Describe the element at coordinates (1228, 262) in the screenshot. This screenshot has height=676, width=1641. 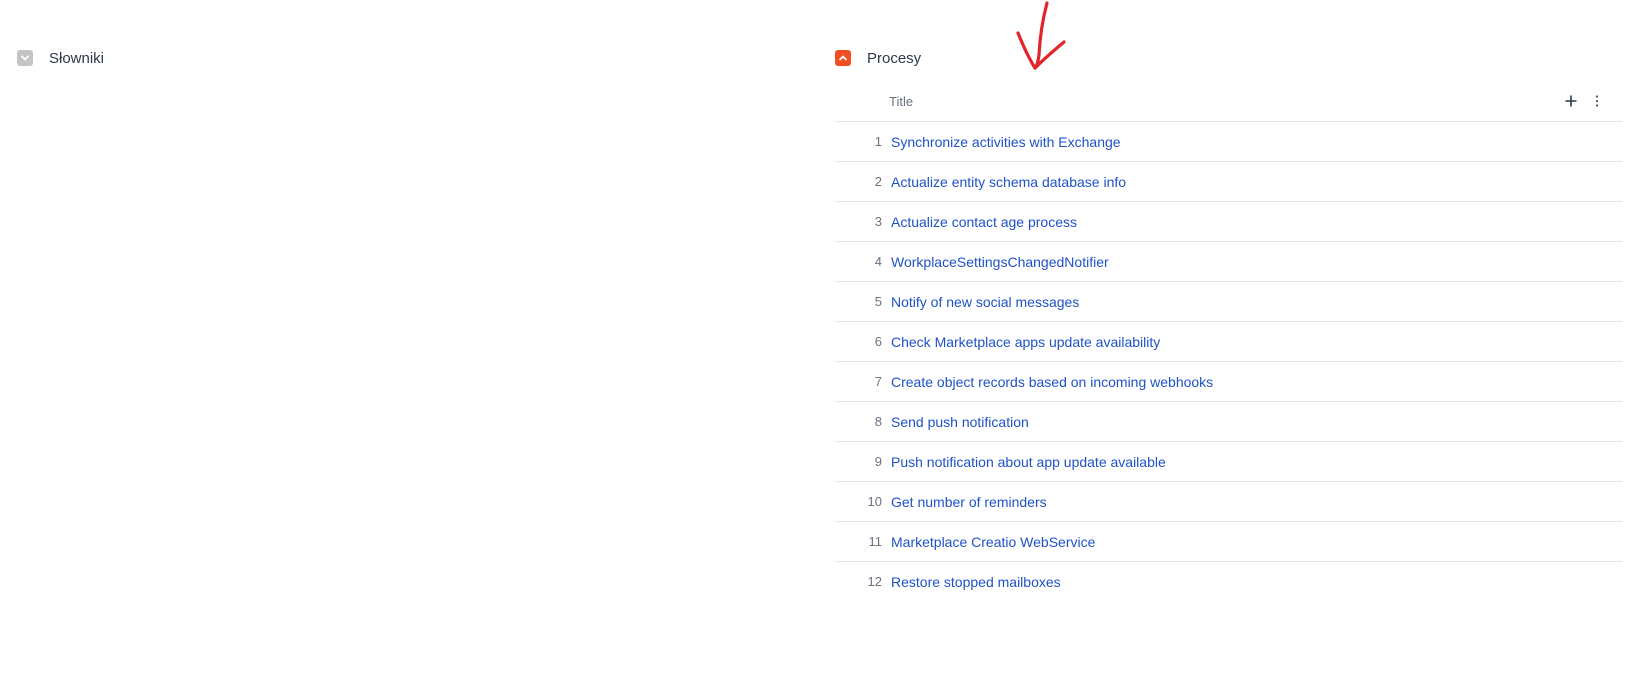
I see `table-row: 4 WorkplaceSettingsChangedNotifier` at that location.